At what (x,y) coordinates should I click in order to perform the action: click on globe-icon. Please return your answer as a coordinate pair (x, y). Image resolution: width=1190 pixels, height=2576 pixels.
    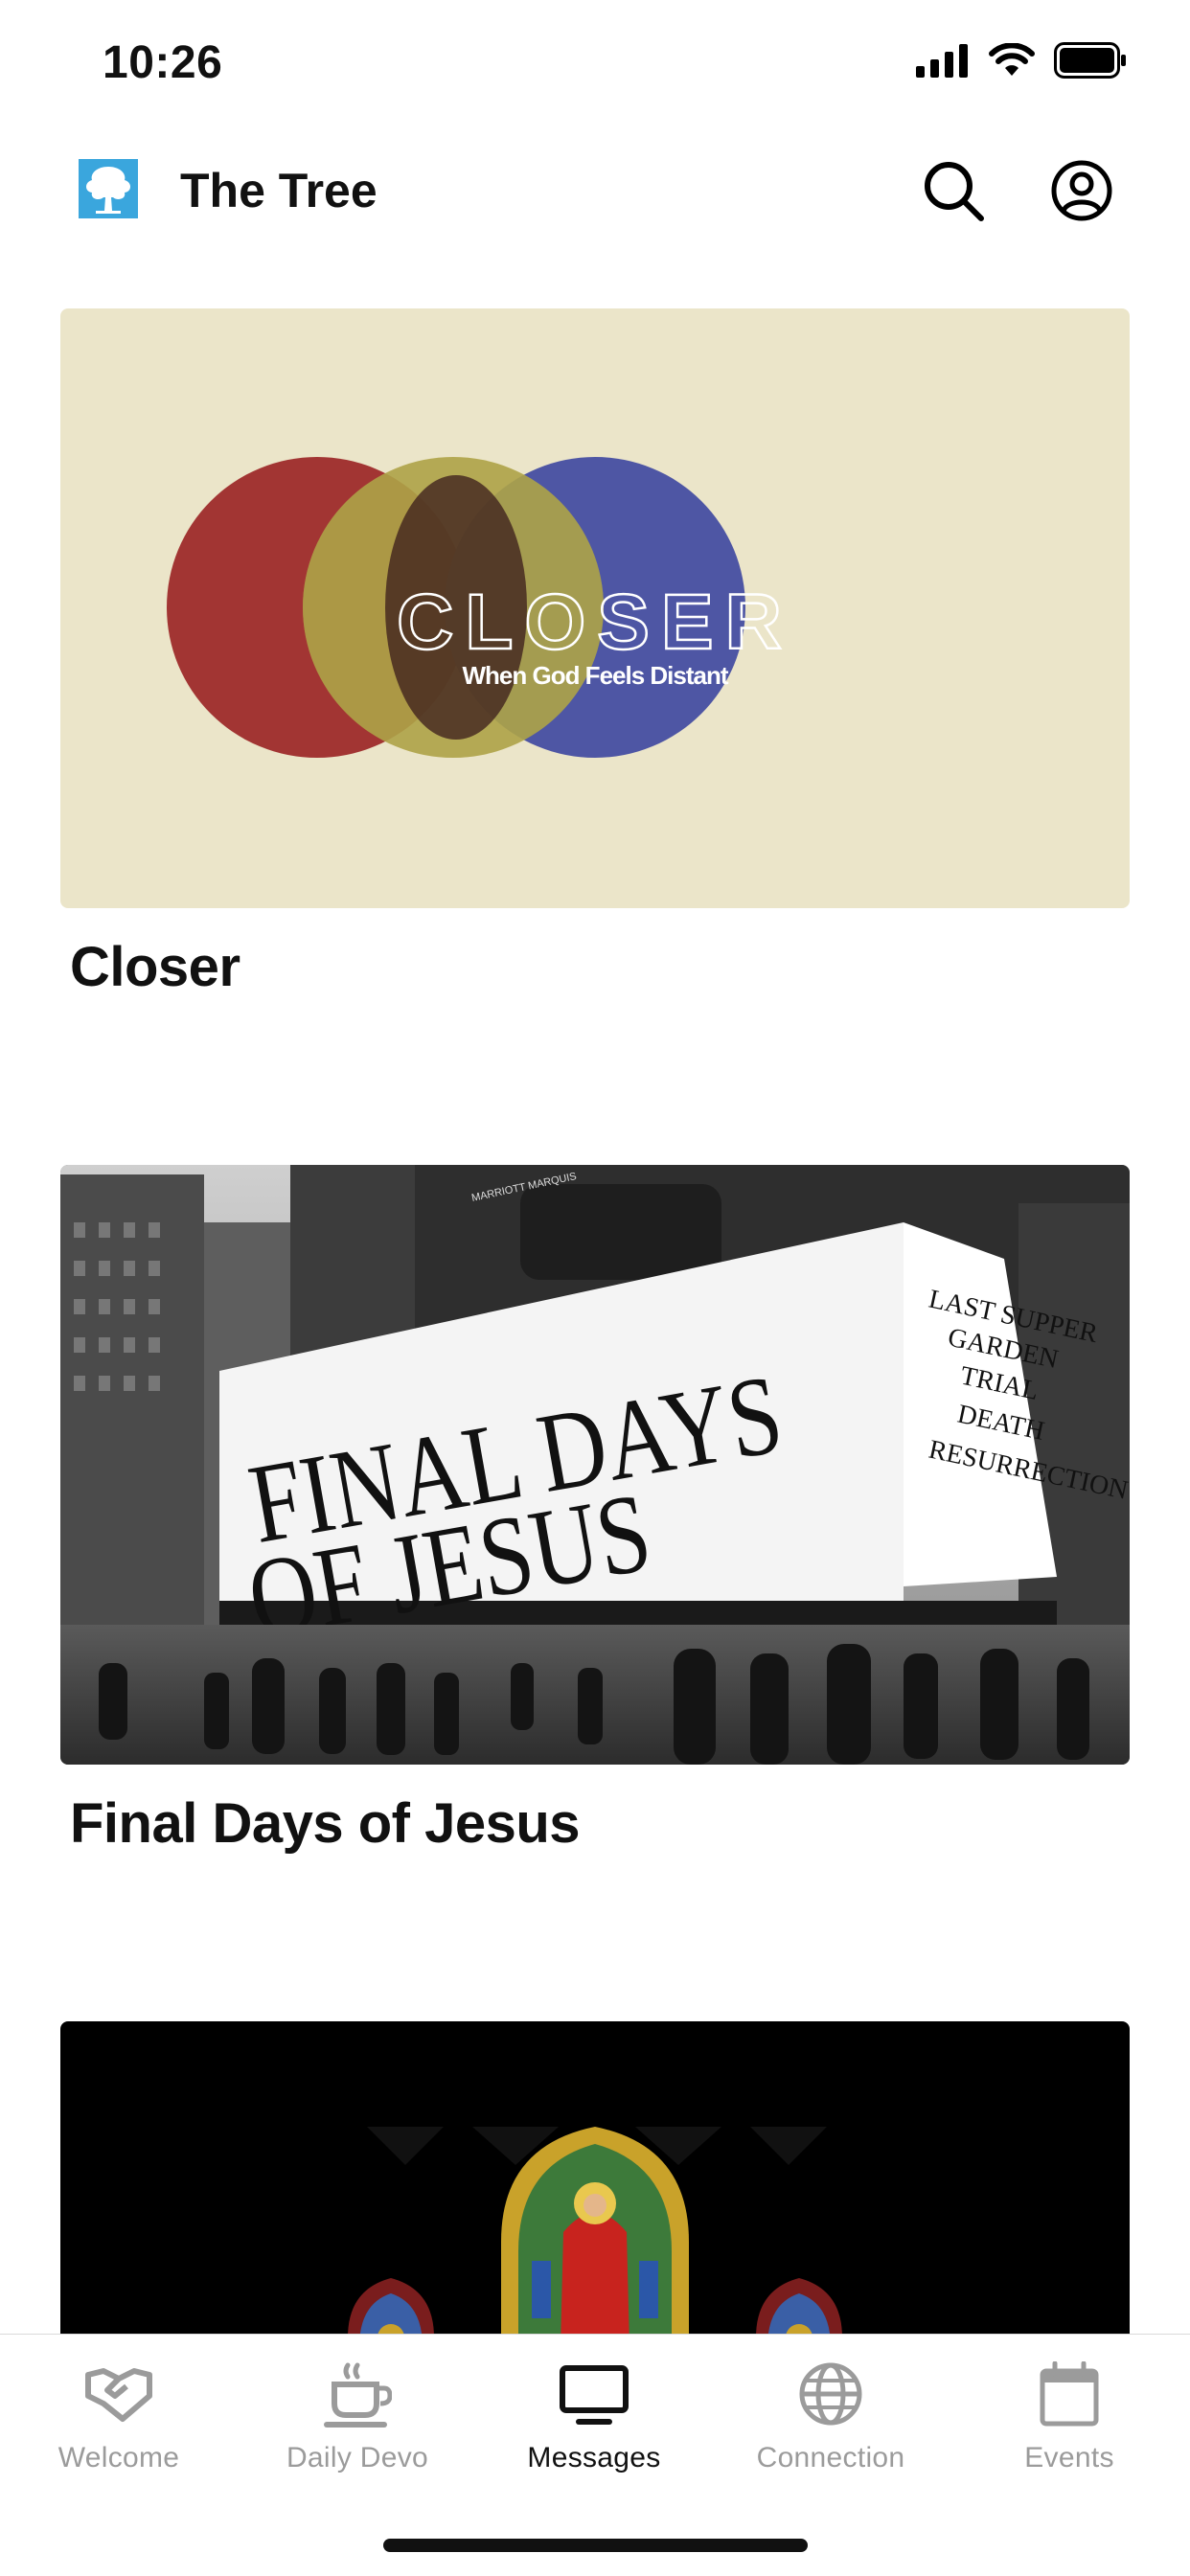
    Looking at the image, I should click on (831, 2394).